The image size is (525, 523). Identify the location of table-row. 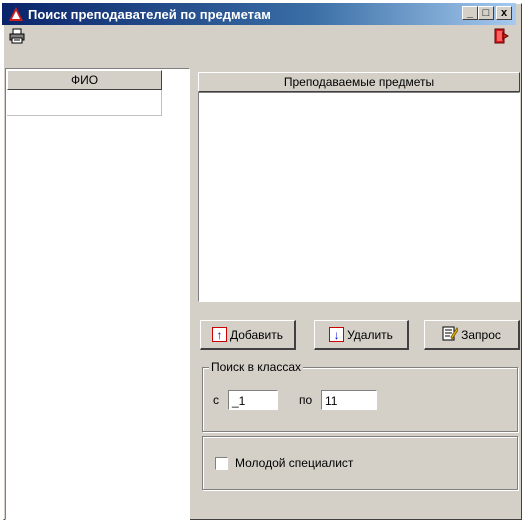
(84, 103).